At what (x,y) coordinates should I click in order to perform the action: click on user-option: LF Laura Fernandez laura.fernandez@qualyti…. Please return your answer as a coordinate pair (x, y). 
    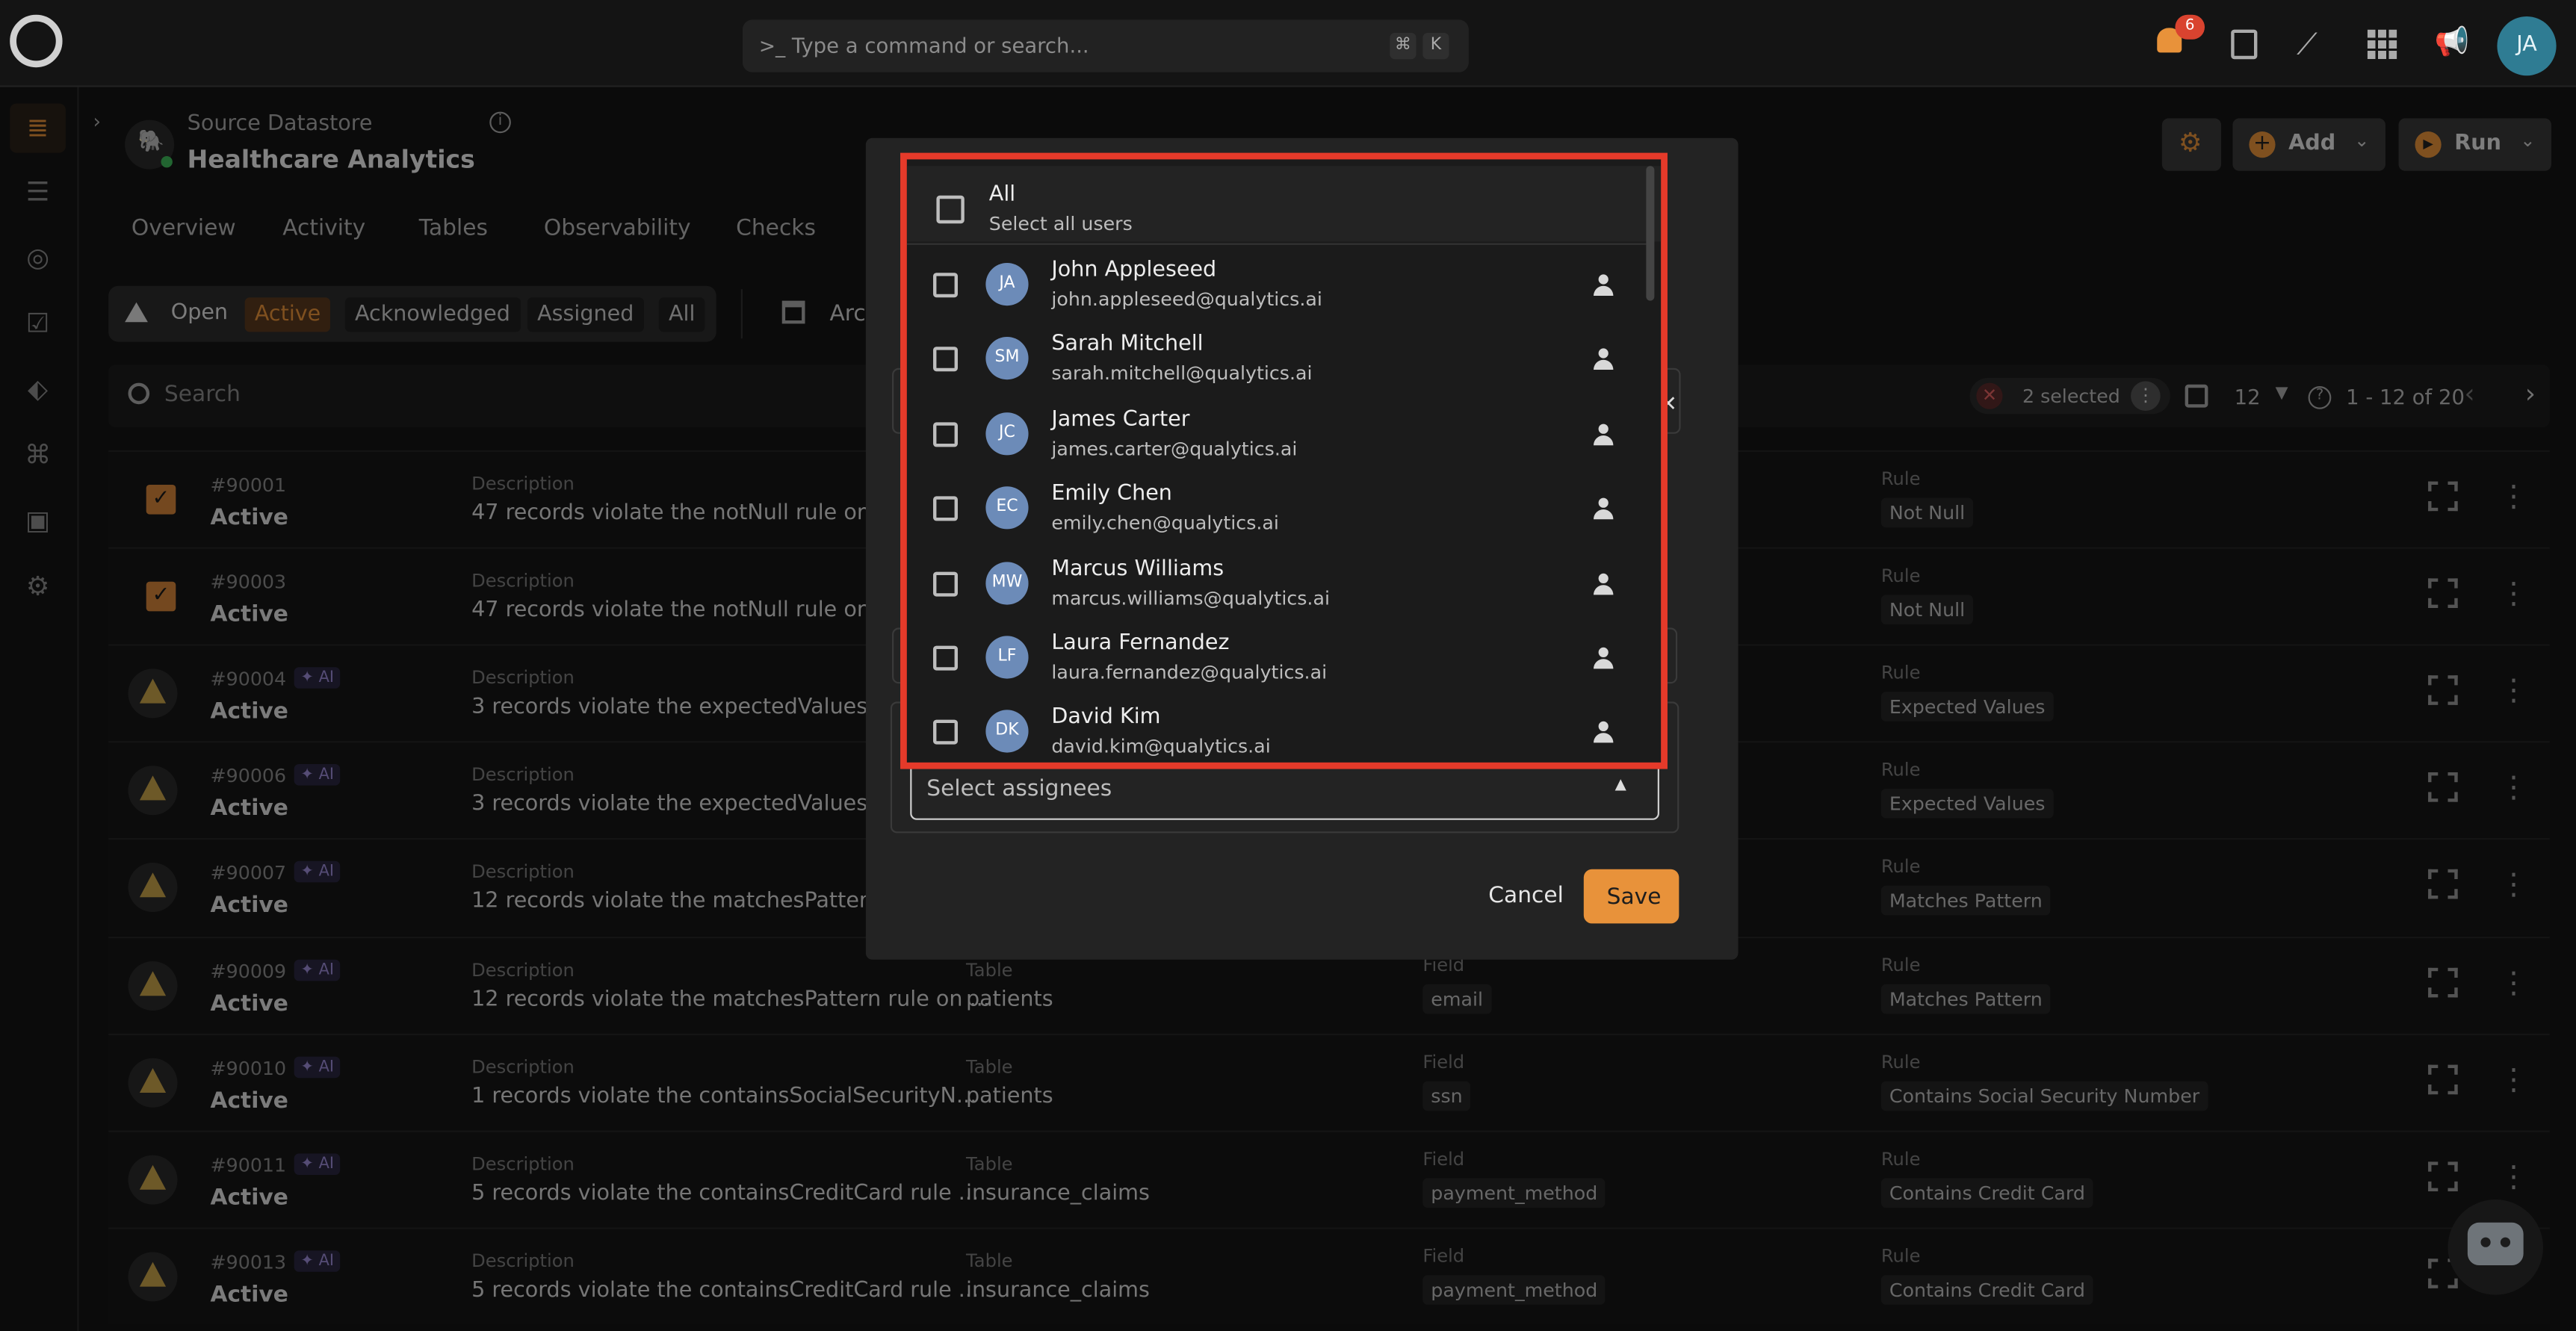
    Looking at the image, I should click on (1284, 656).